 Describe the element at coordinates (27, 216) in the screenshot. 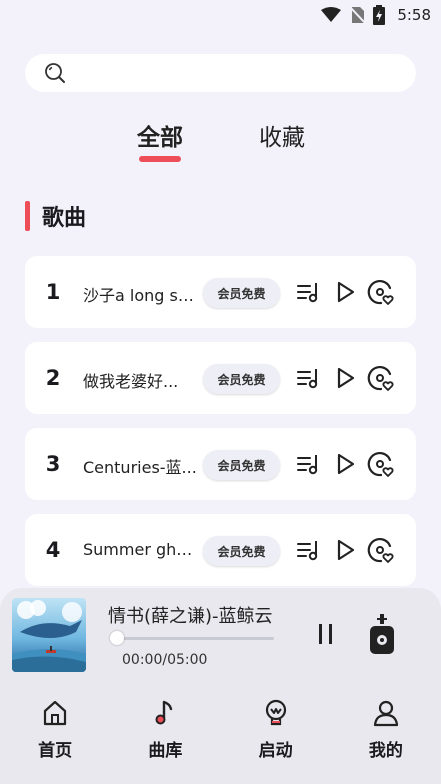

I see `section-accent-bar` at that location.